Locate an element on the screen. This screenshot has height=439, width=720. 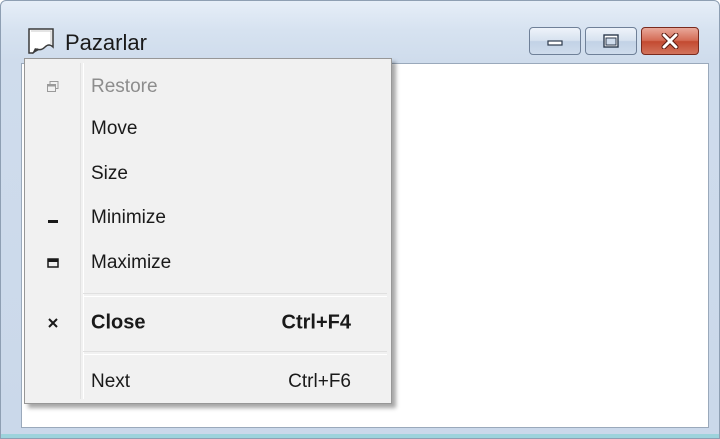
window-title: Pazarlar is located at coordinates (106, 42).